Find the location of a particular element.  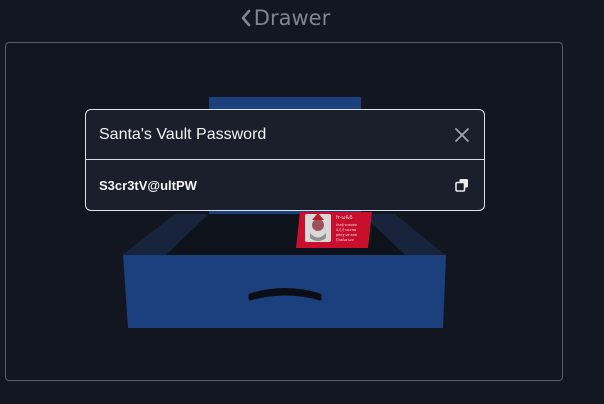

svg-text: fr·ω&δ is located at coordinates (344, 218).